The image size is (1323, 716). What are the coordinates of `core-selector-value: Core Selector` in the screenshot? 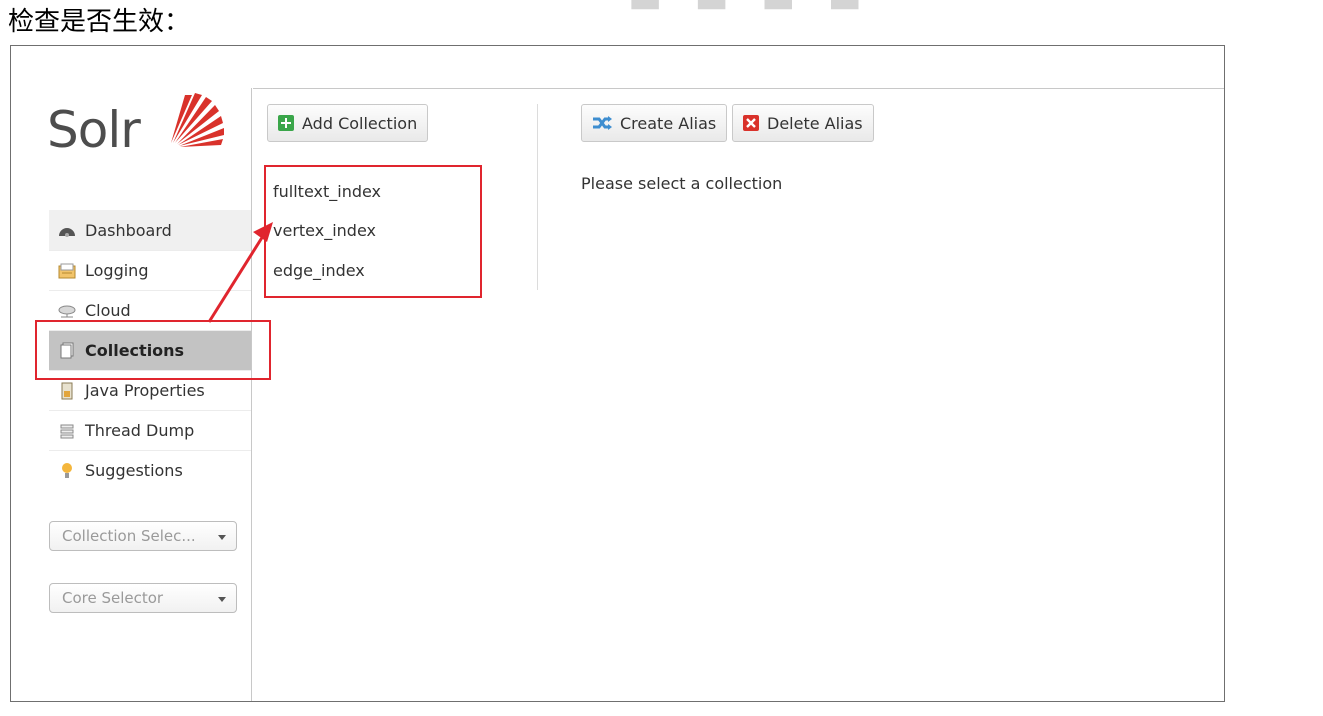 It's located at (113, 598).